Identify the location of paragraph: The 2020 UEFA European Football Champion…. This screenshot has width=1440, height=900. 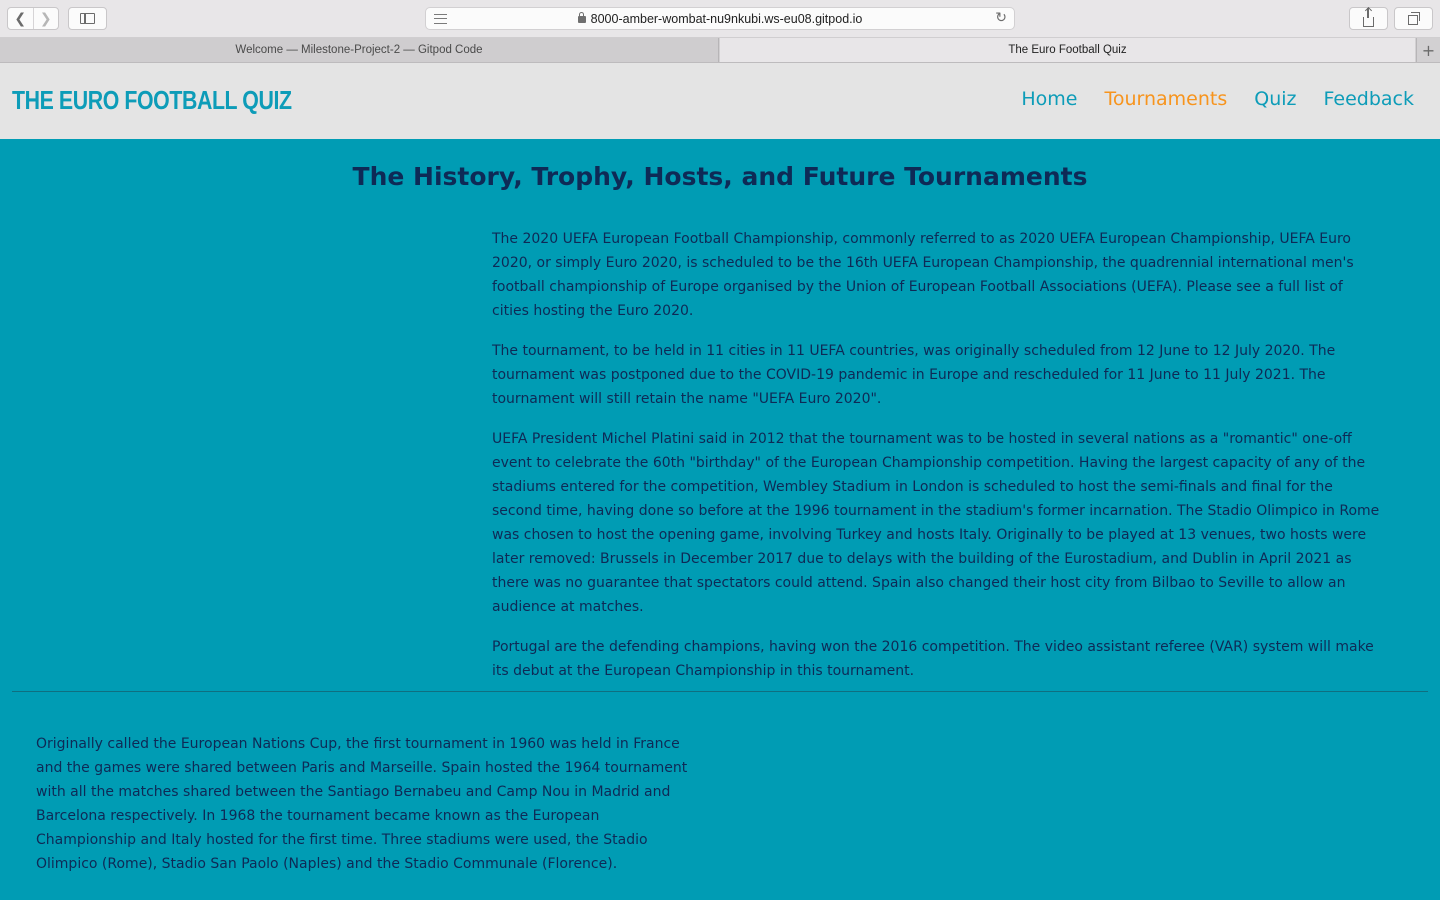
(923, 275).